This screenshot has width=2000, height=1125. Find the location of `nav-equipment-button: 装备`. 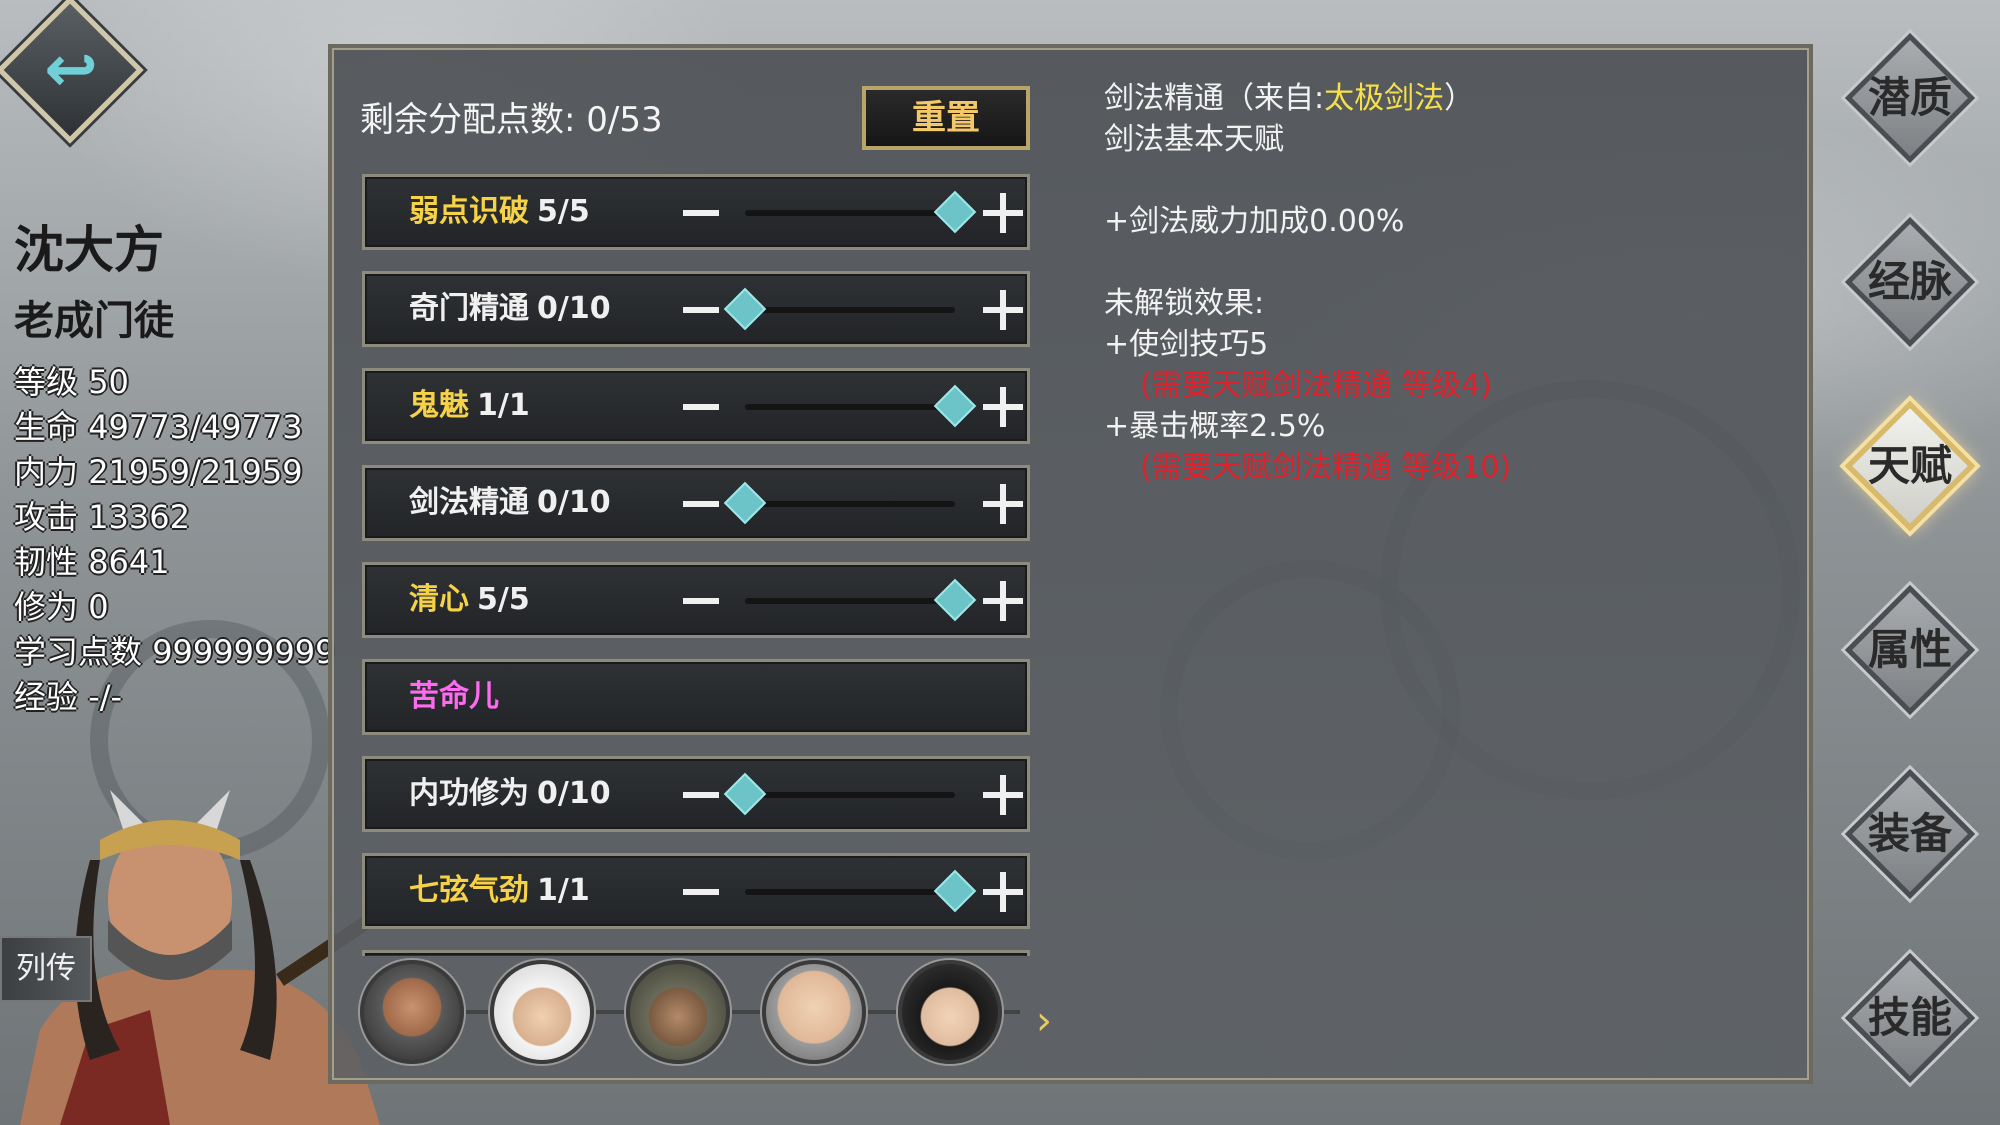

nav-equipment-button: 装备 is located at coordinates (1910, 834).